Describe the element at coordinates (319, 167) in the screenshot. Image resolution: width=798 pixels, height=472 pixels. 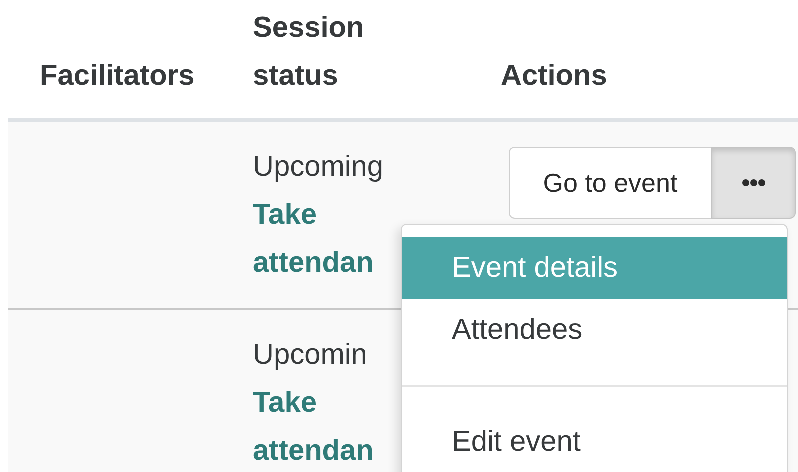
I see `session-status: Upcoming` at that location.